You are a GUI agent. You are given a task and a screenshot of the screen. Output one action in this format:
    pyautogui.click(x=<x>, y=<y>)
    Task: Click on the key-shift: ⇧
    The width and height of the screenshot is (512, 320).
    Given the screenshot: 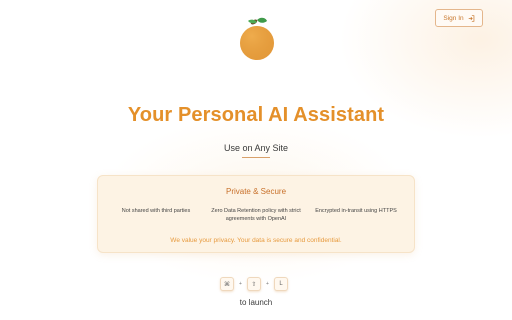 What is the action you would take?
    pyautogui.click(x=254, y=284)
    